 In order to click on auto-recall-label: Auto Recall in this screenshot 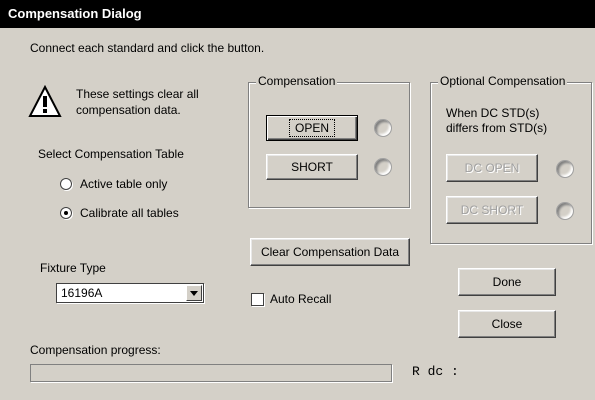, I will do `click(300, 299)`.